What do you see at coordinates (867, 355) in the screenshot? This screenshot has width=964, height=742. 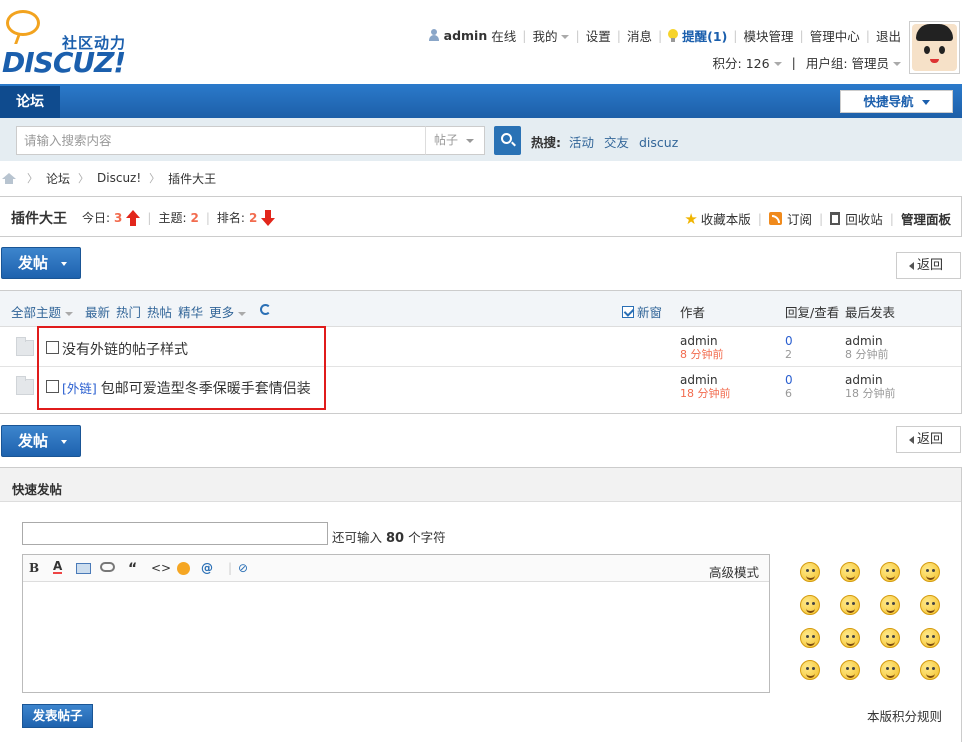 I see `last-time: 8 分钟前` at bounding box center [867, 355].